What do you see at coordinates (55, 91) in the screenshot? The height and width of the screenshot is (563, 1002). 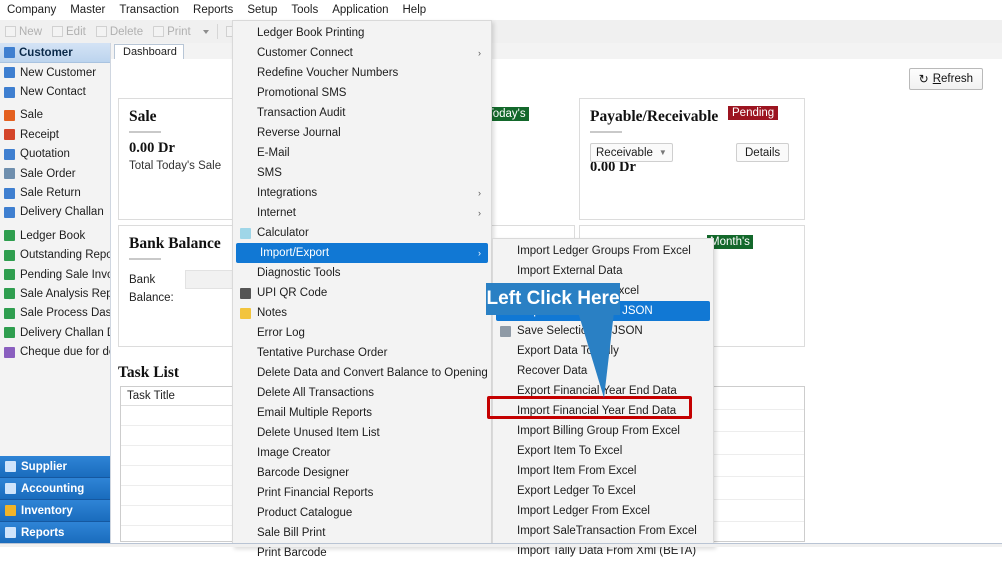 I see `sidebar-item-new-contact: New Contact` at bounding box center [55, 91].